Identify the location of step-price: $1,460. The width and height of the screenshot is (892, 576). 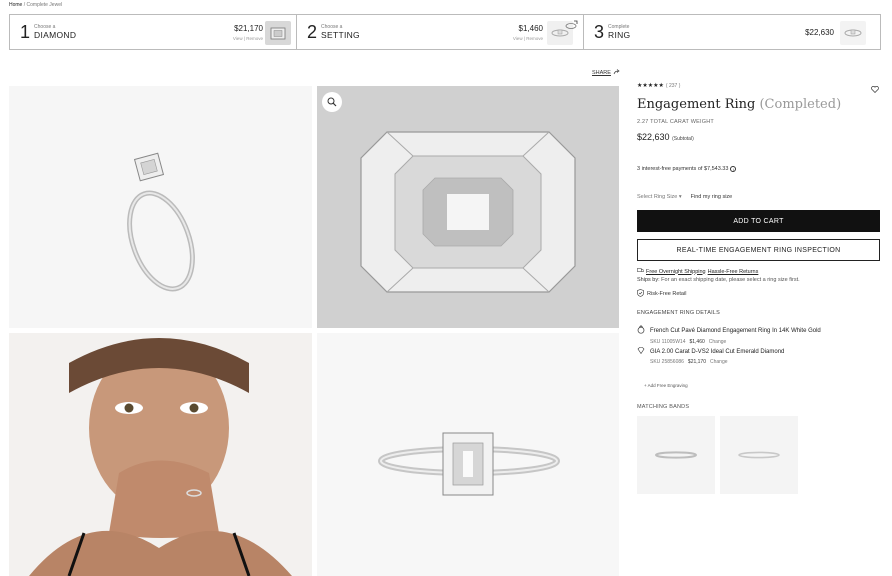
(530, 28).